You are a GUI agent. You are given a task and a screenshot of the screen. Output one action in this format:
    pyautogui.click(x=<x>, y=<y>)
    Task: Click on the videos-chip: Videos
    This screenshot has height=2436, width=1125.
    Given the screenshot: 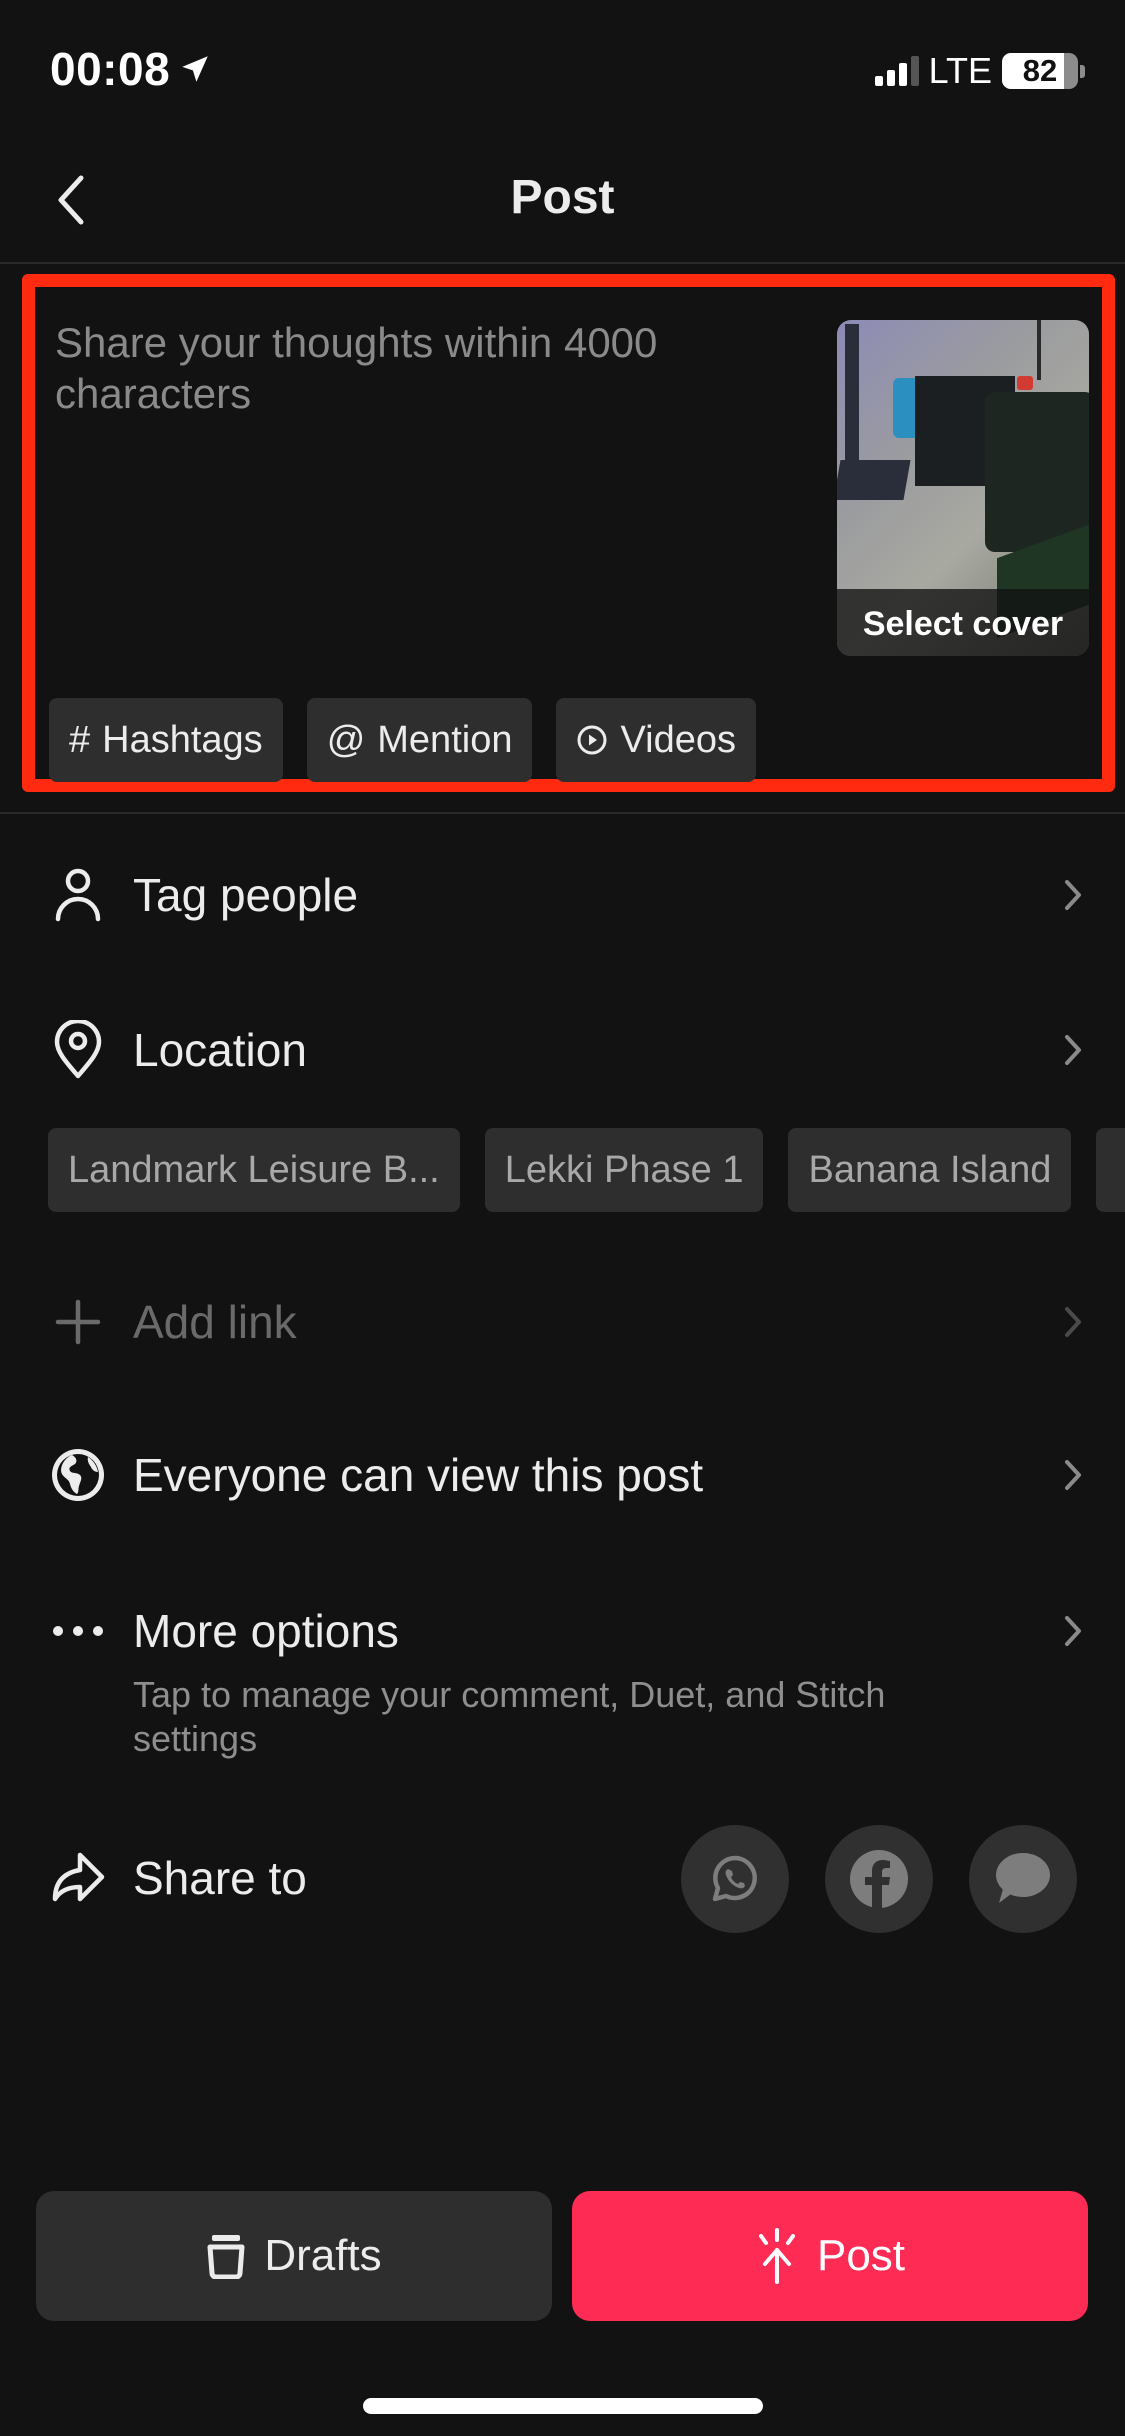 What is the action you would take?
    pyautogui.click(x=656, y=740)
    